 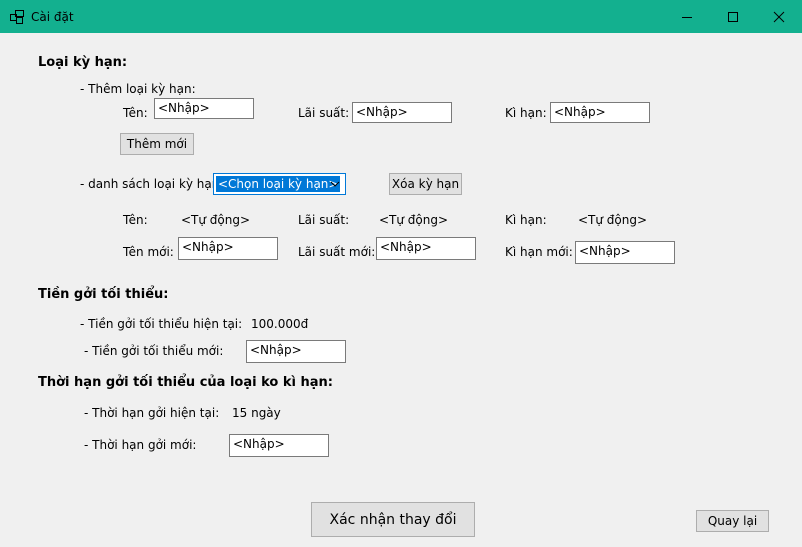 I want to click on current-min-deposit-value: 100.000đ, so click(x=280, y=324).